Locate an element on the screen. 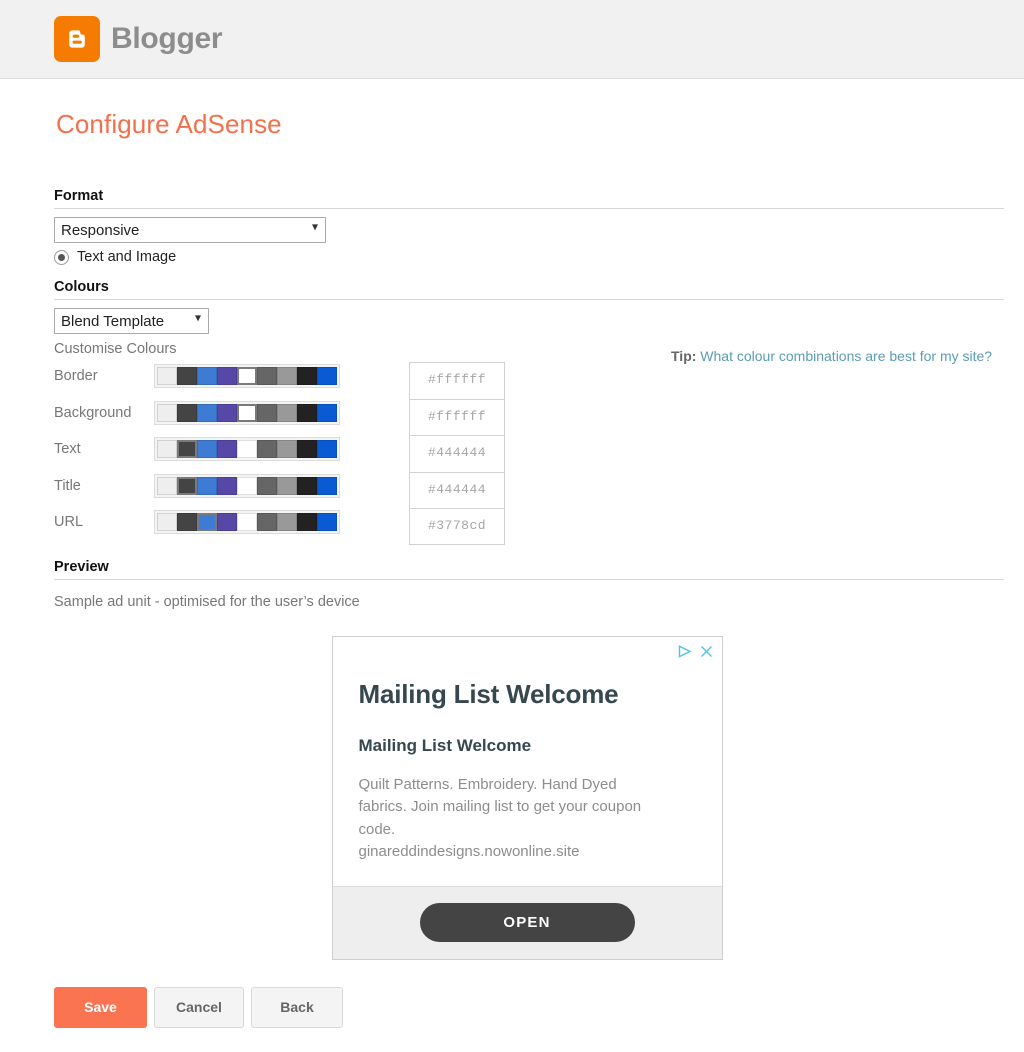  text-and-image-radio-row: Text and Image is located at coordinates (527, 257).